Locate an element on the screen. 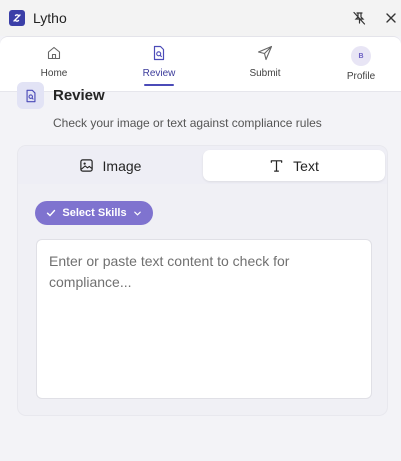 The width and height of the screenshot is (401, 461). nav-label-home: Home is located at coordinates (54, 73).